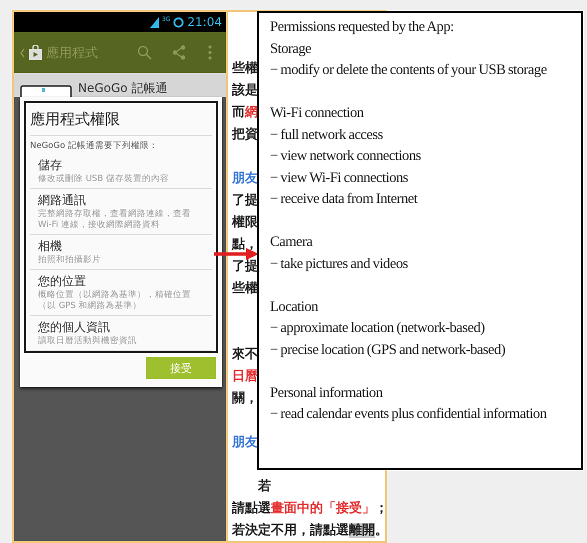 Image resolution: width=587 pixels, height=543 pixels. Describe the element at coordinates (115, 220) in the screenshot. I see `permission-detail: 完整網路存取權，查看網路連線，查看 Wi-Fi 連線，接收網際網路資料` at that location.